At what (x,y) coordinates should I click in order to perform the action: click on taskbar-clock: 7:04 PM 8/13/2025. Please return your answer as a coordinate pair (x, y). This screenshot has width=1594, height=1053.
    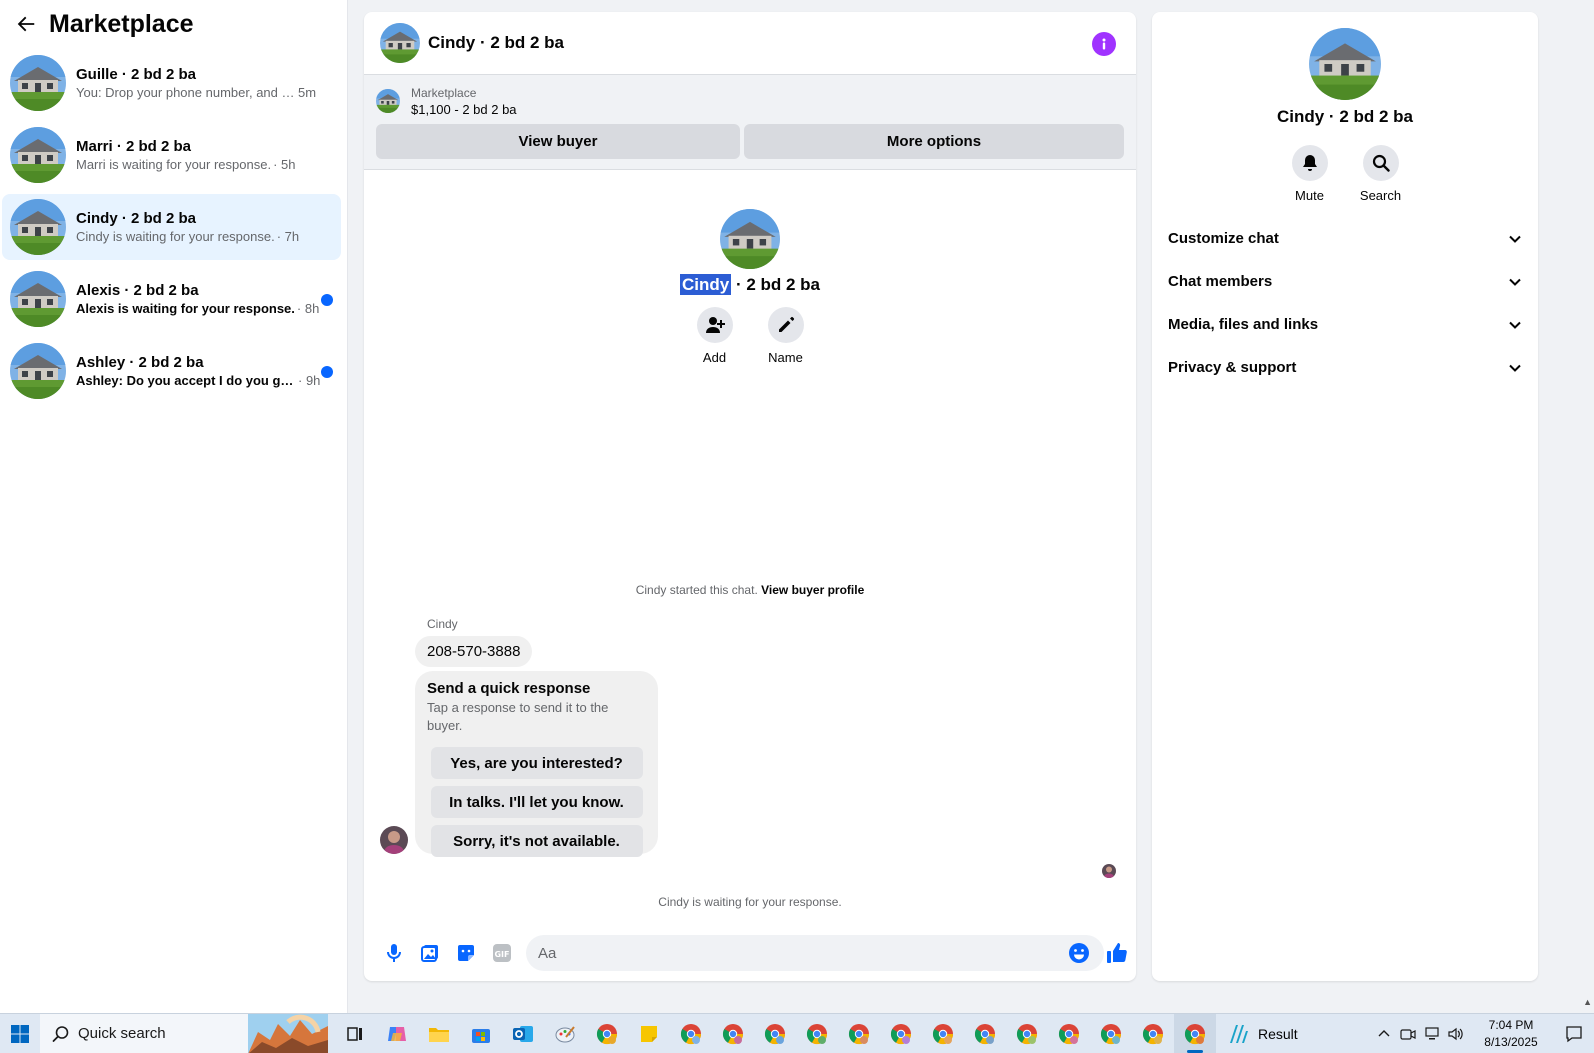
    Looking at the image, I should click on (1511, 1034).